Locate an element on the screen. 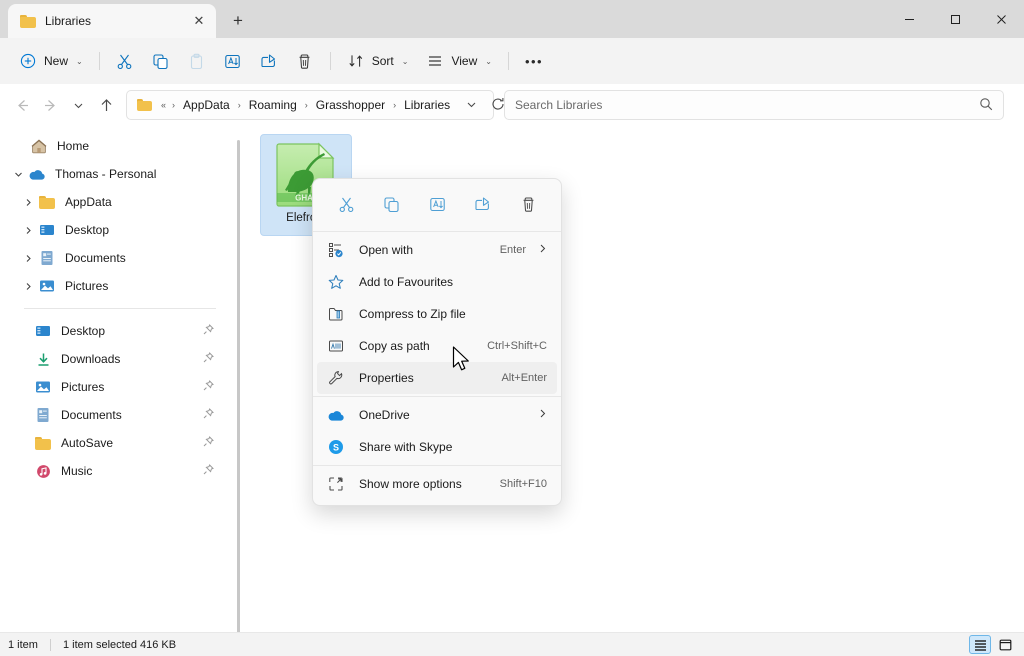 The height and width of the screenshot is (656, 1024). context-menu-item-share-with-skype: S Share with Skype is located at coordinates (437, 447).